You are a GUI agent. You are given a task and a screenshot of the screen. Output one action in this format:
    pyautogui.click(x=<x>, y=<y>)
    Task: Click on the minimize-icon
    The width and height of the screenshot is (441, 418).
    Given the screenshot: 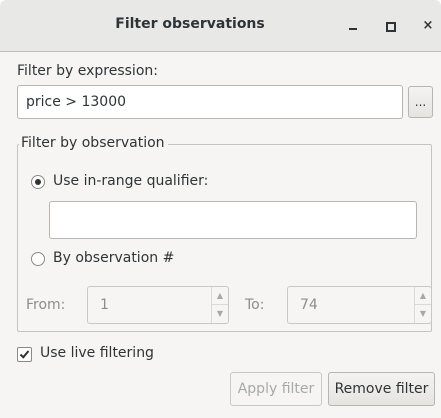 What is the action you would take?
    pyautogui.click(x=353, y=29)
    